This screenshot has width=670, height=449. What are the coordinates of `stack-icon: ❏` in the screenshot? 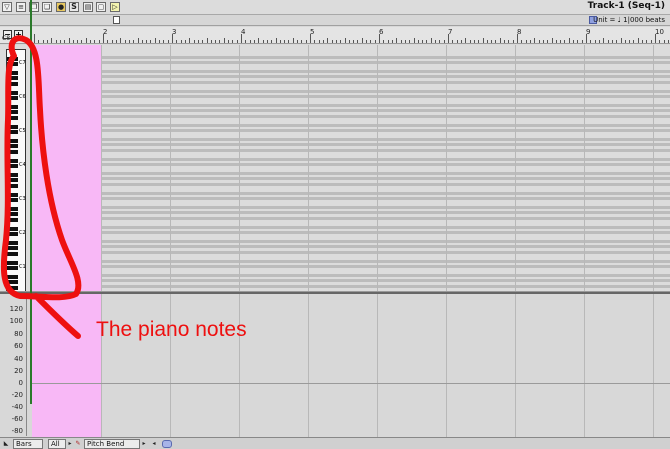 It's located at (47, 7).